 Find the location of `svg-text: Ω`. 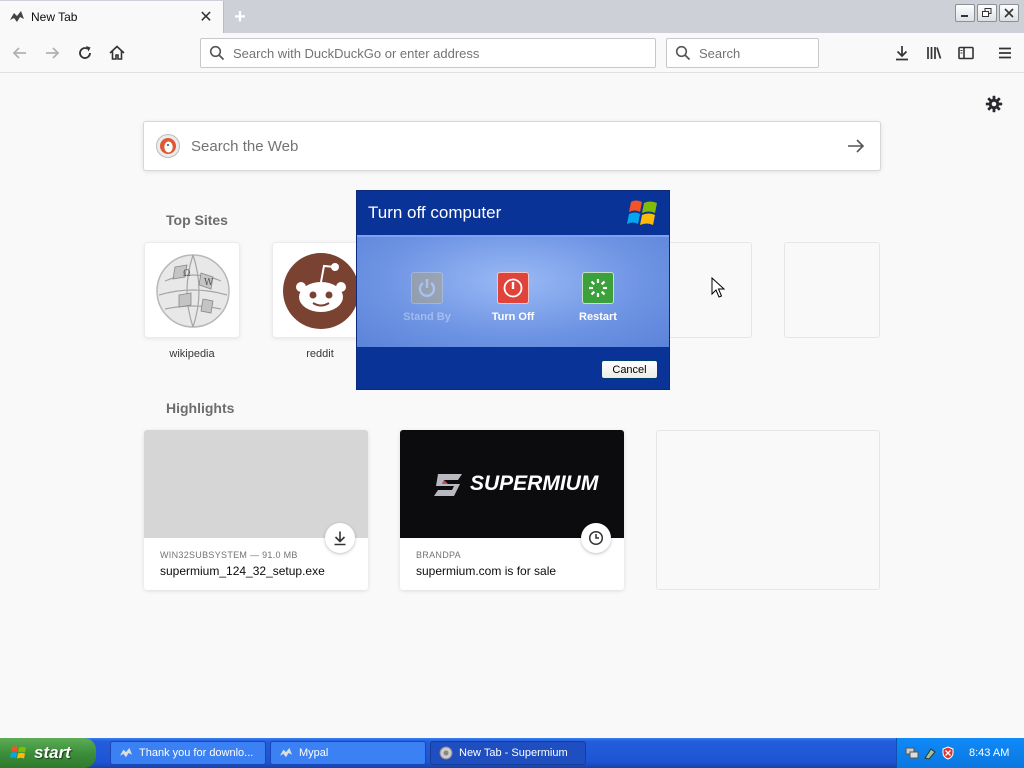

svg-text: Ω is located at coordinates (186, 274).